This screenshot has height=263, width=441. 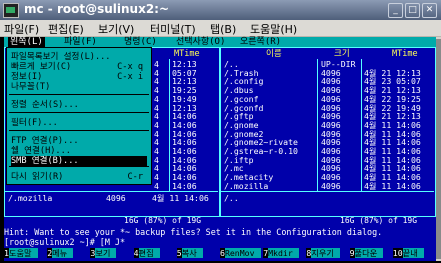 I want to click on right-panel-selected-name: /.., so click(x=231, y=198).